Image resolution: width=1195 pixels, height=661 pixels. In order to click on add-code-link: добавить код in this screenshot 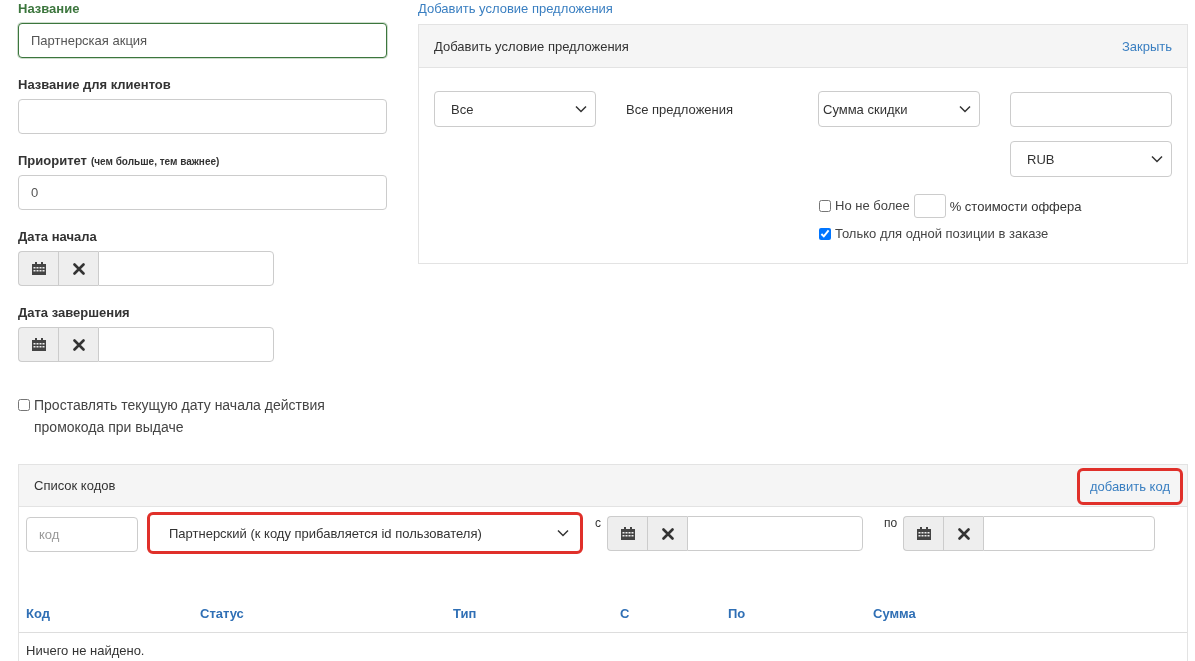, I will do `click(1129, 486)`.